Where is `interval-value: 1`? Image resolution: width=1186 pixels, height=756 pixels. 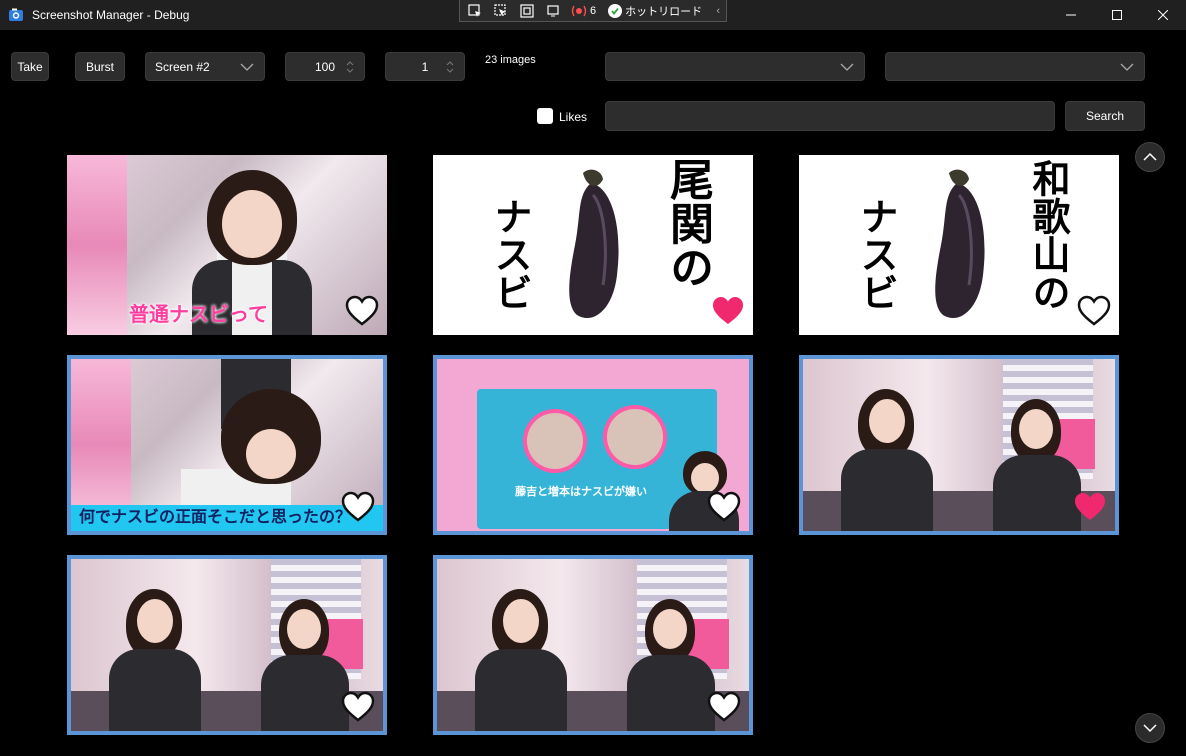 interval-value: 1 is located at coordinates (425, 66).